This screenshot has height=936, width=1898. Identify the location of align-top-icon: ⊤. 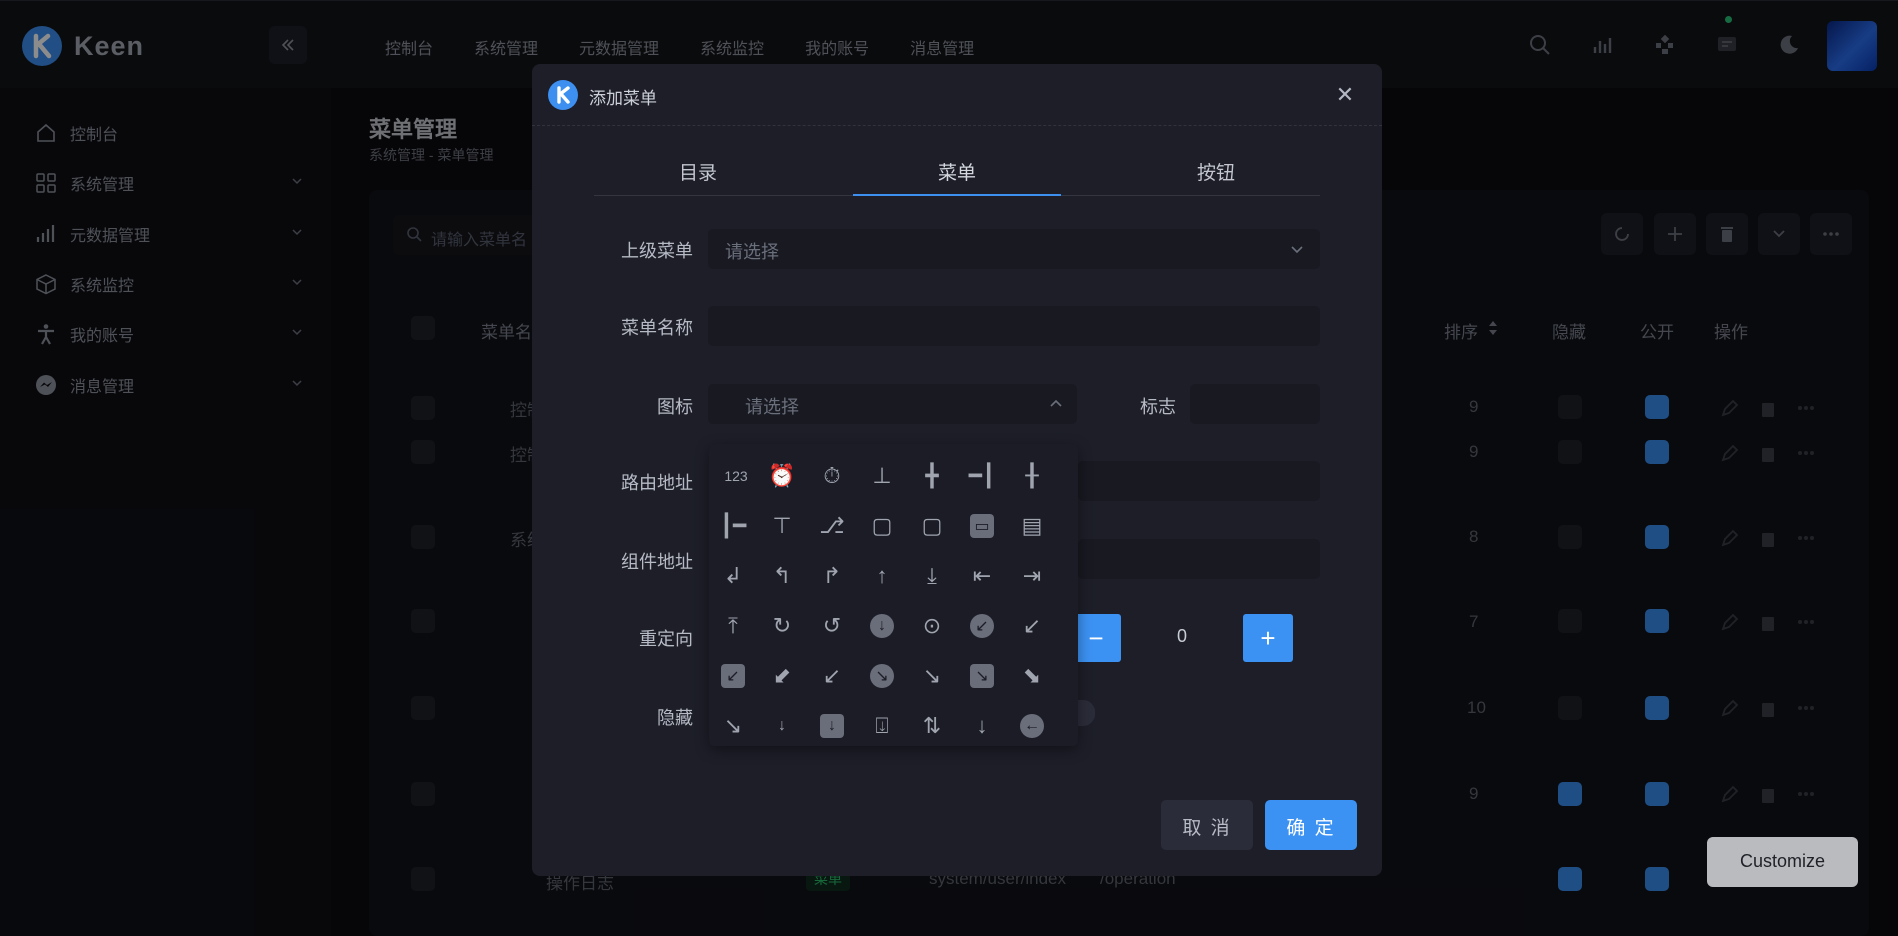
(782, 526).